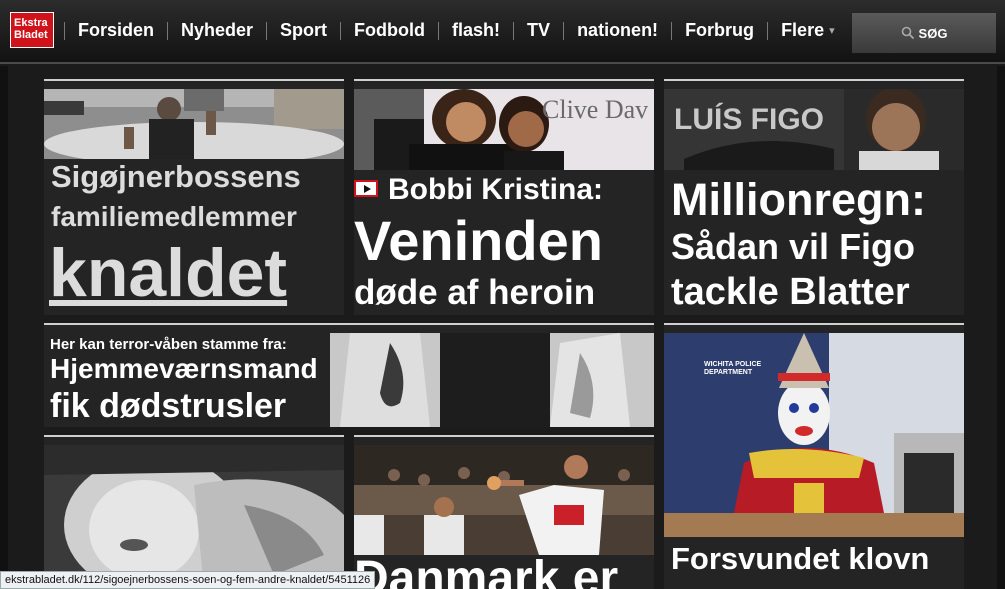 The image size is (1005, 589). What do you see at coordinates (168, 344) in the screenshot?
I see `headline-kicker: Her kan terror-våben stamme fra:` at bounding box center [168, 344].